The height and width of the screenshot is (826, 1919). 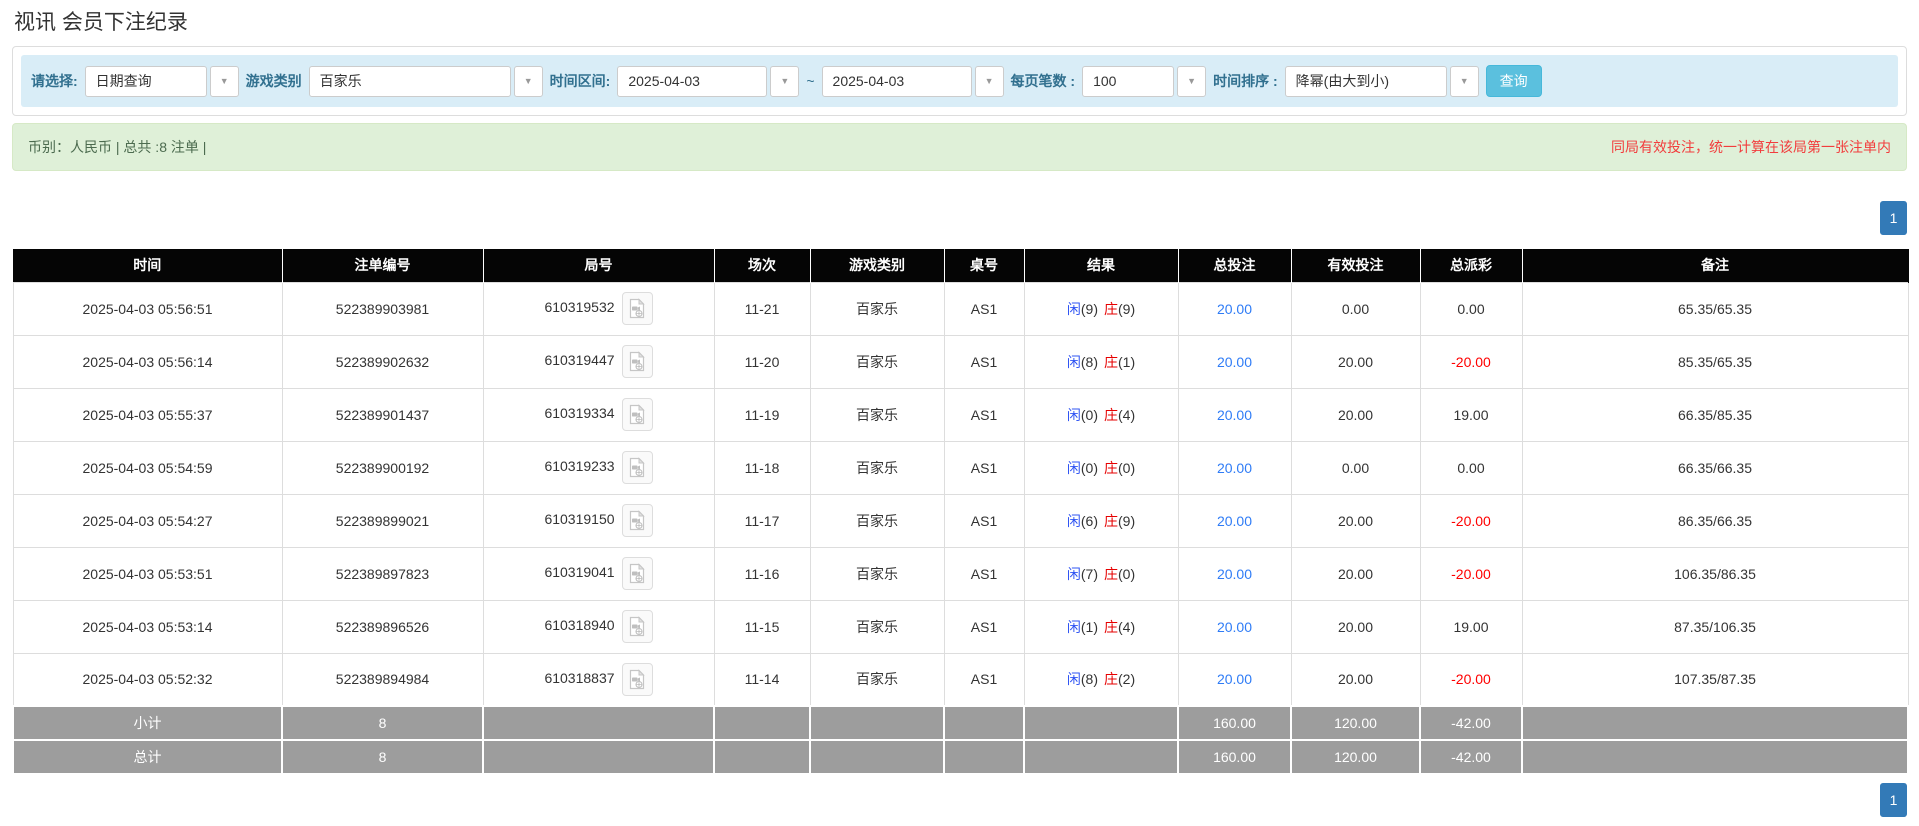 I want to click on select-type-dropdown: 日期查询 ▼, so click(x=161, y=81).